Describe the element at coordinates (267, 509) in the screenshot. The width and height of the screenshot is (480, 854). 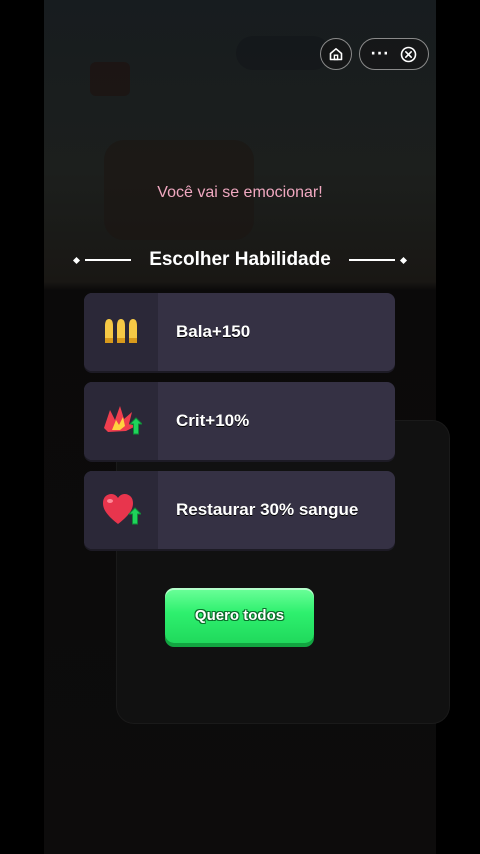
I see `skill-label: Restaurar 30% sangue` at that location.